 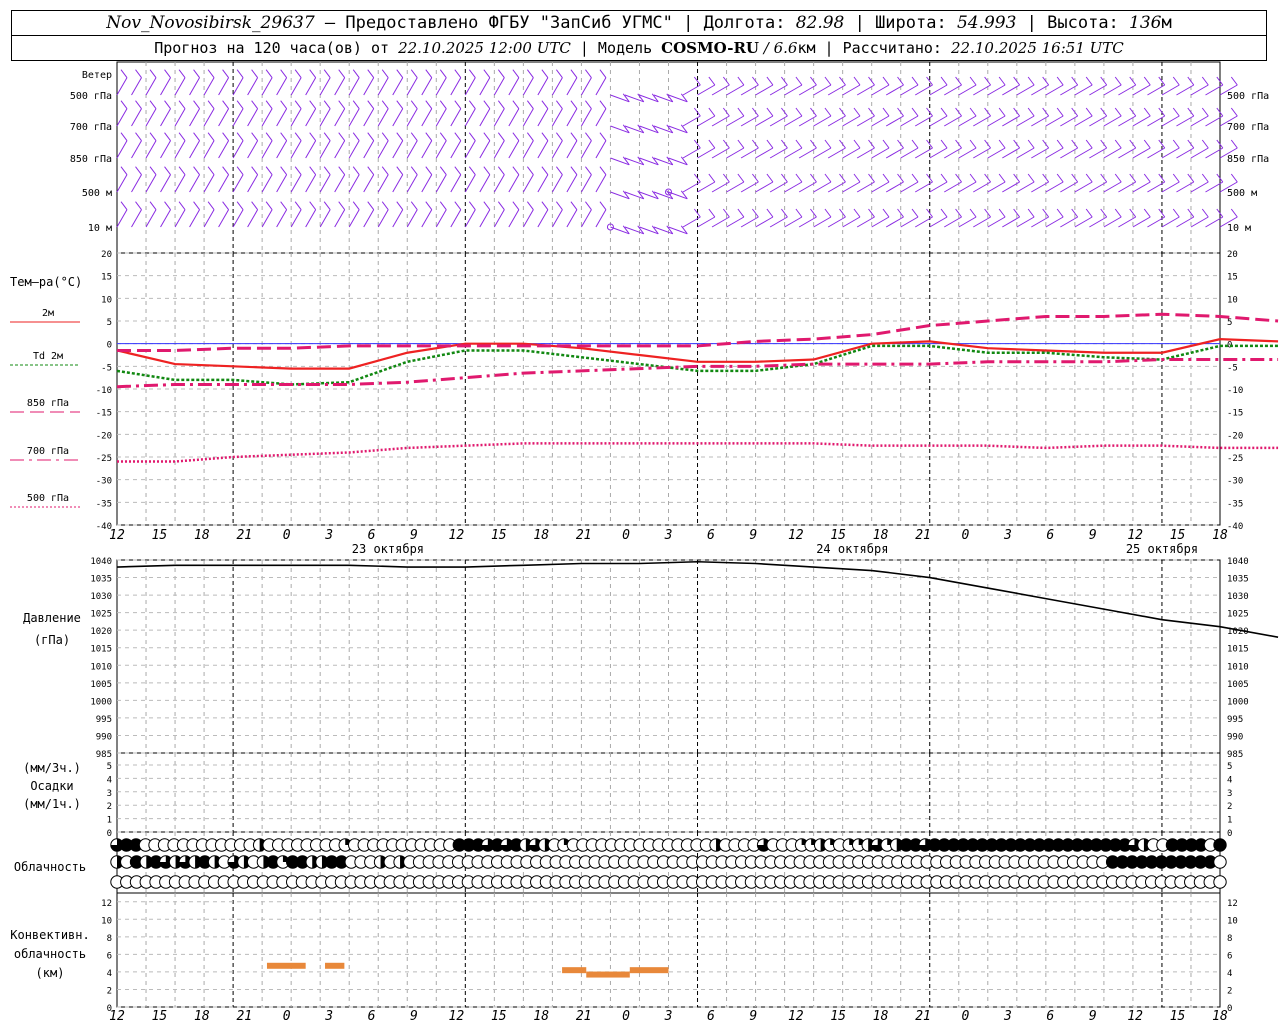 I want to click on conv-tick-label-right: 6, so click(x=1229, y=956).